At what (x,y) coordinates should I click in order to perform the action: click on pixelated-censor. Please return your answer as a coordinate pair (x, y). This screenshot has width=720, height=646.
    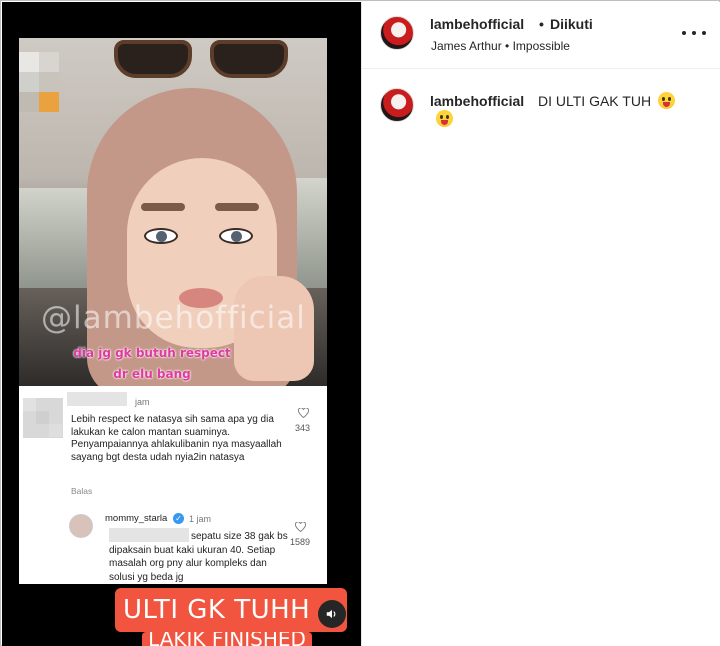
    Looking at the image, I should click on (49, 82).